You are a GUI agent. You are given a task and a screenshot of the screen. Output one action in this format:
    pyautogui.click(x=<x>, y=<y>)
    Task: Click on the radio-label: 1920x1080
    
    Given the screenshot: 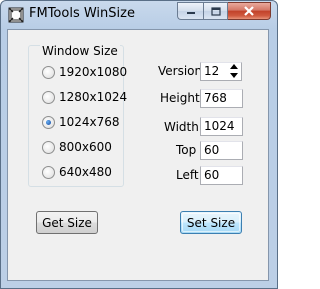 What is the action you would take?
    pyautogui.click(x=93, y=72)
    